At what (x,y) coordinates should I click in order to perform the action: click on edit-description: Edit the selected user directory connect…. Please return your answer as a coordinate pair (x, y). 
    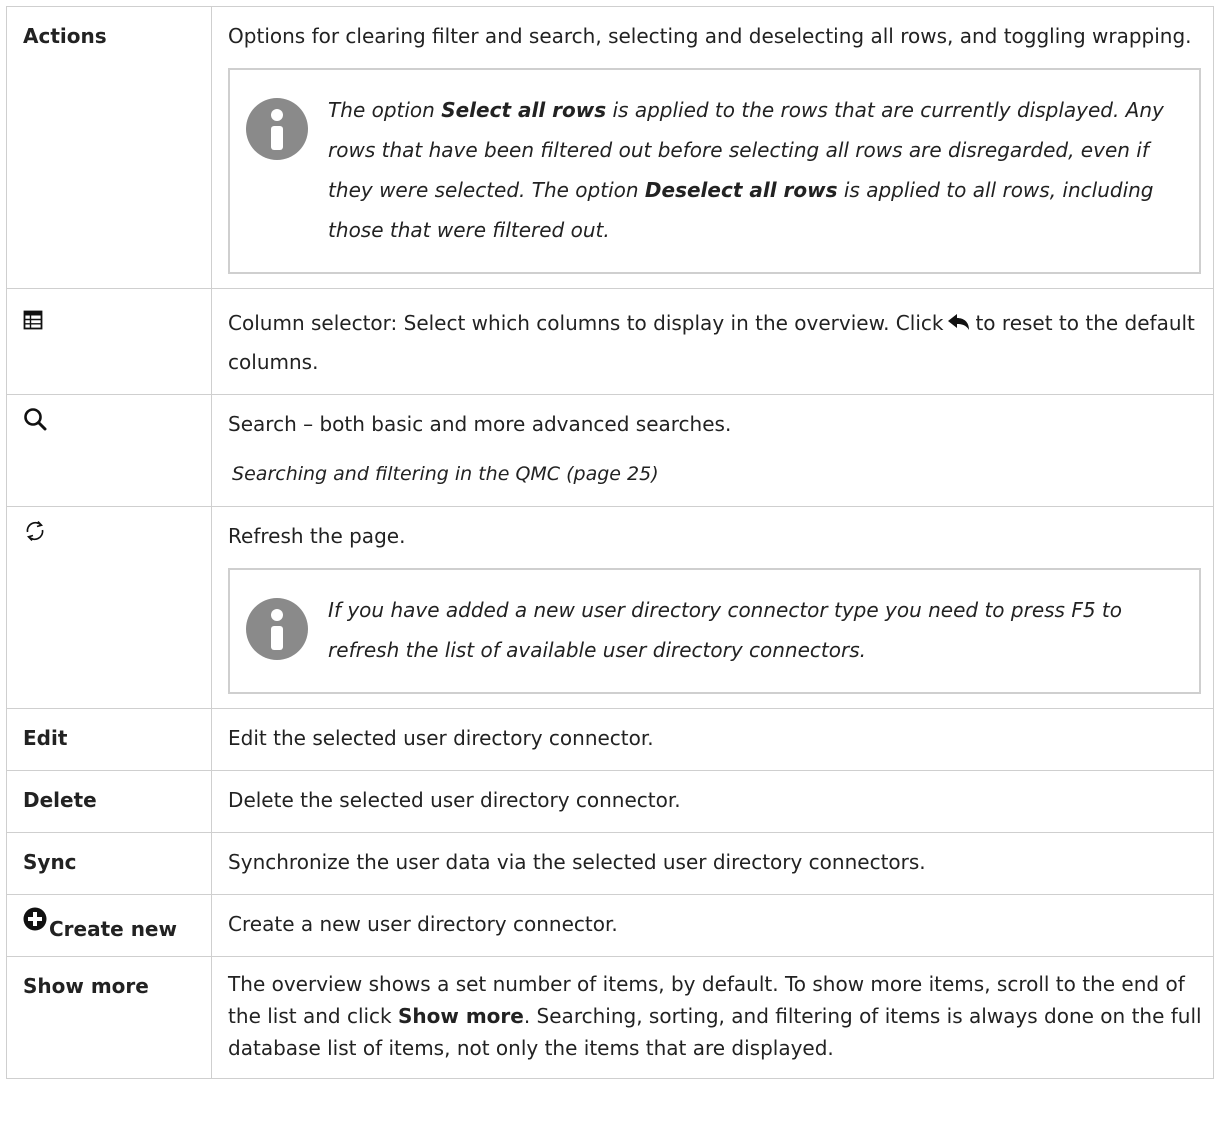
    Looking at the image, I should click on (712, 739).